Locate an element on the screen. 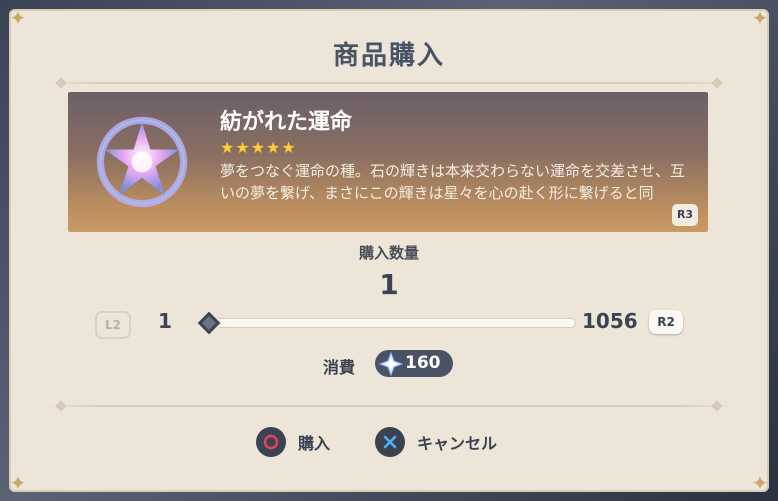 Image resolution: width=778 pixels, height=501 pixels. cost-label: 消費 is located at coordinates (339, 367).